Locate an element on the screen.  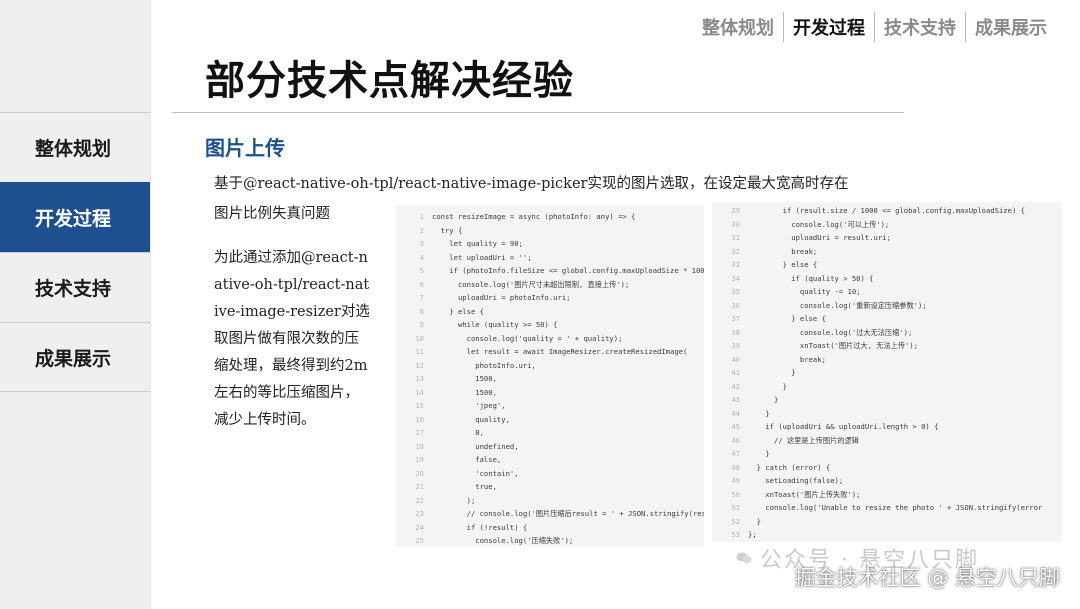
code-line: 18 undefined, is located at coordinates (550, 447).